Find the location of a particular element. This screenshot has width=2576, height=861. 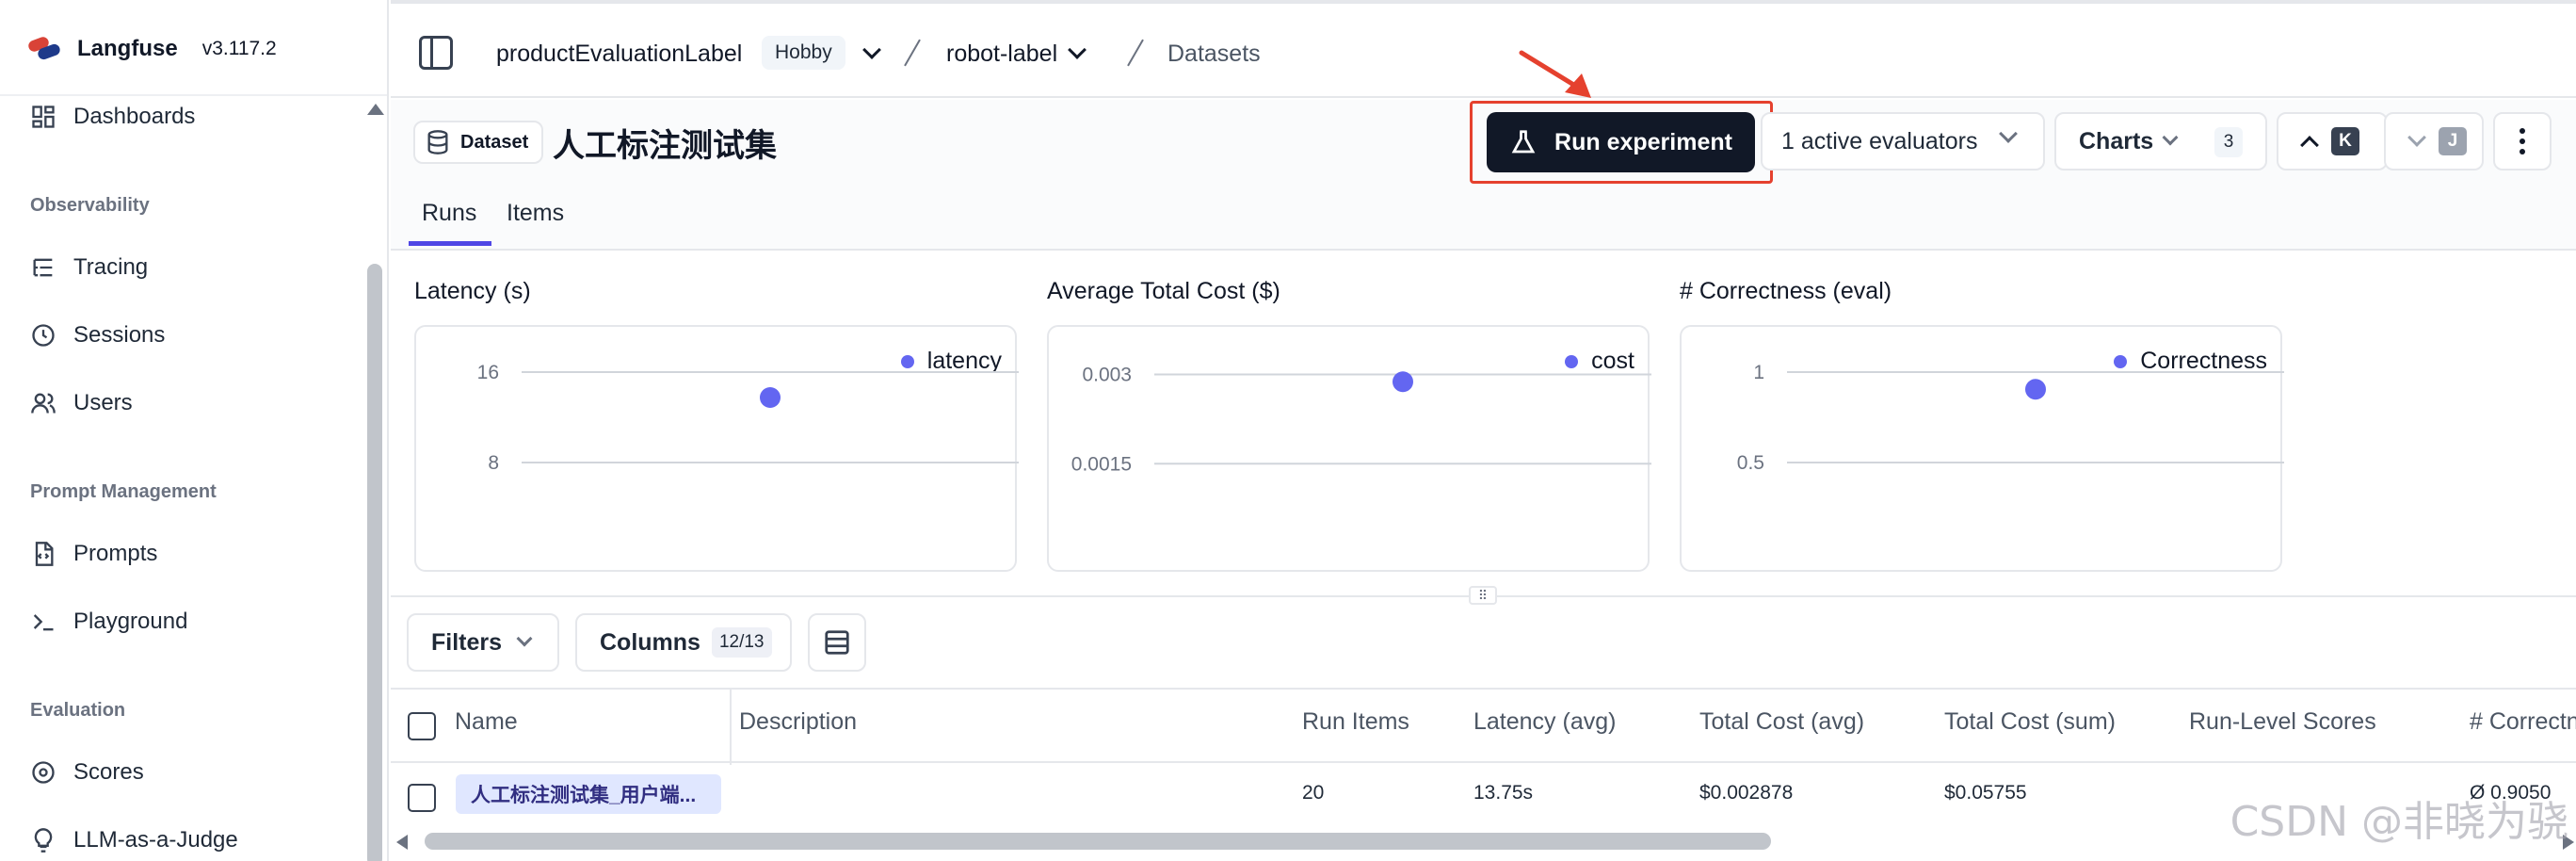

sidebar-item-dashboards: Dashboards is located at coordinates (111, 117).